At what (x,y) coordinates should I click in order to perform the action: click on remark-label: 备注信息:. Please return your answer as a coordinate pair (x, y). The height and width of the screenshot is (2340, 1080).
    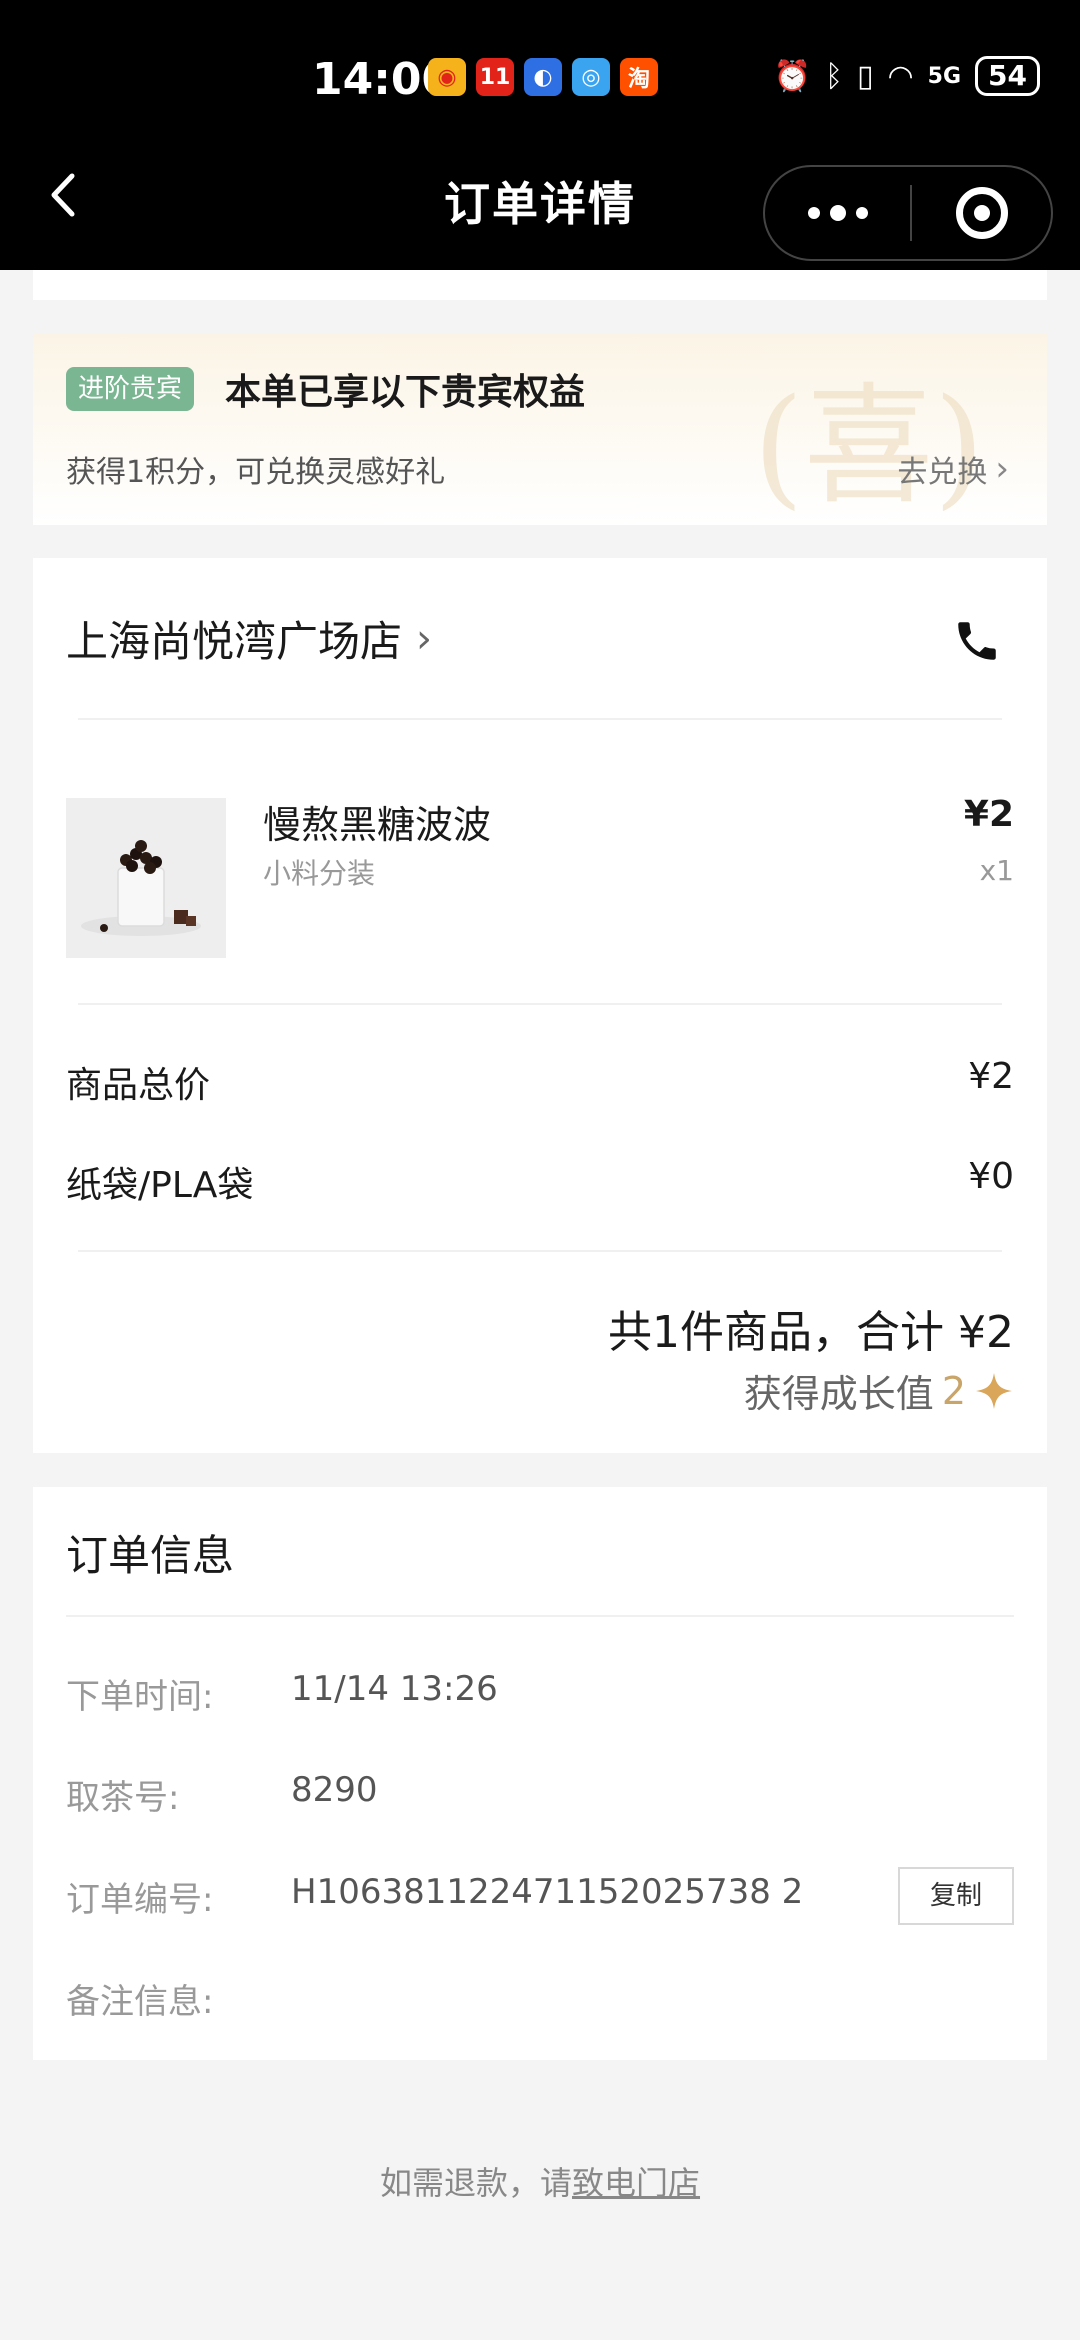
    Looking at the image, I should click on (140, 2002).